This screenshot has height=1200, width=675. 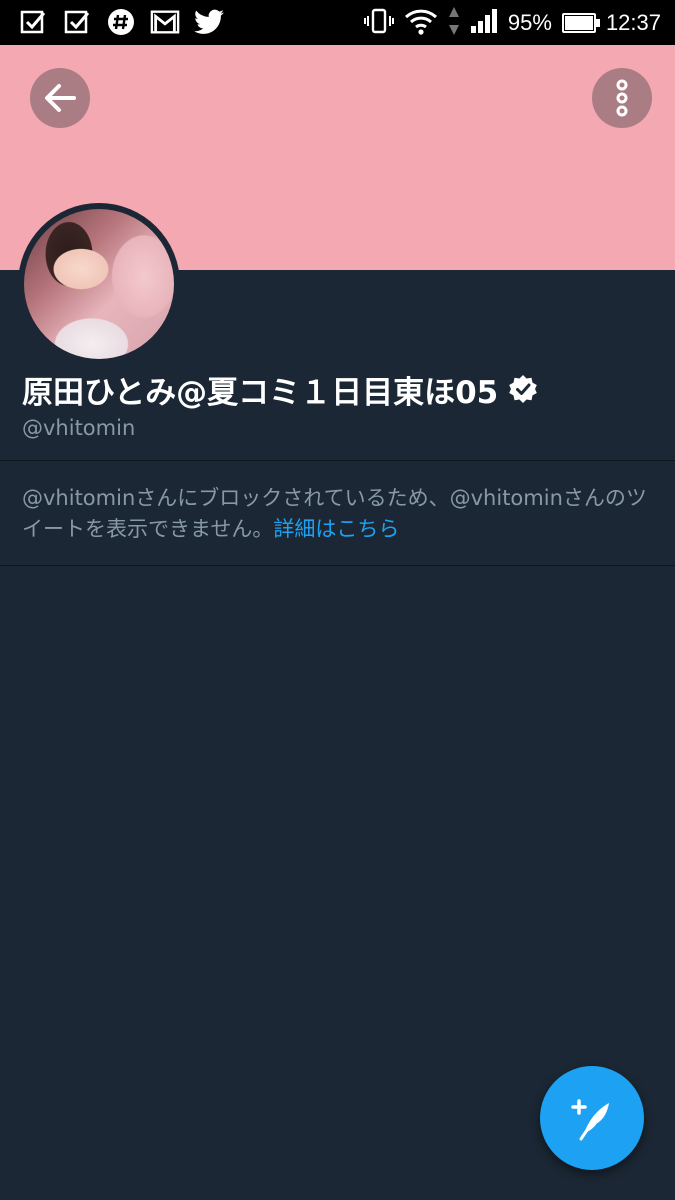 What do you see at coordinates (260, 392) in the screenshot?
I see `display-name-text: 原田ひとみ@夏コミ１日目東ほ05` at bounding box center [260, 392].